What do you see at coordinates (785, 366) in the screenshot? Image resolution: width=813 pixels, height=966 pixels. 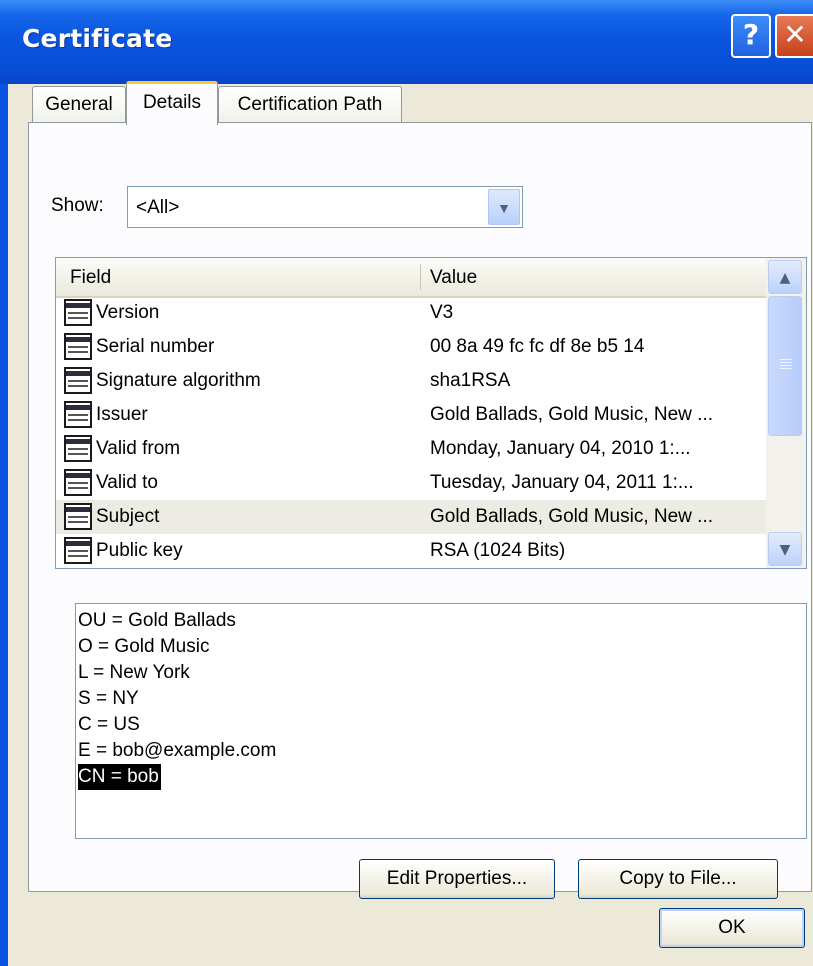 I see `scrollbar-thumb` at bounding box center [785, 366].